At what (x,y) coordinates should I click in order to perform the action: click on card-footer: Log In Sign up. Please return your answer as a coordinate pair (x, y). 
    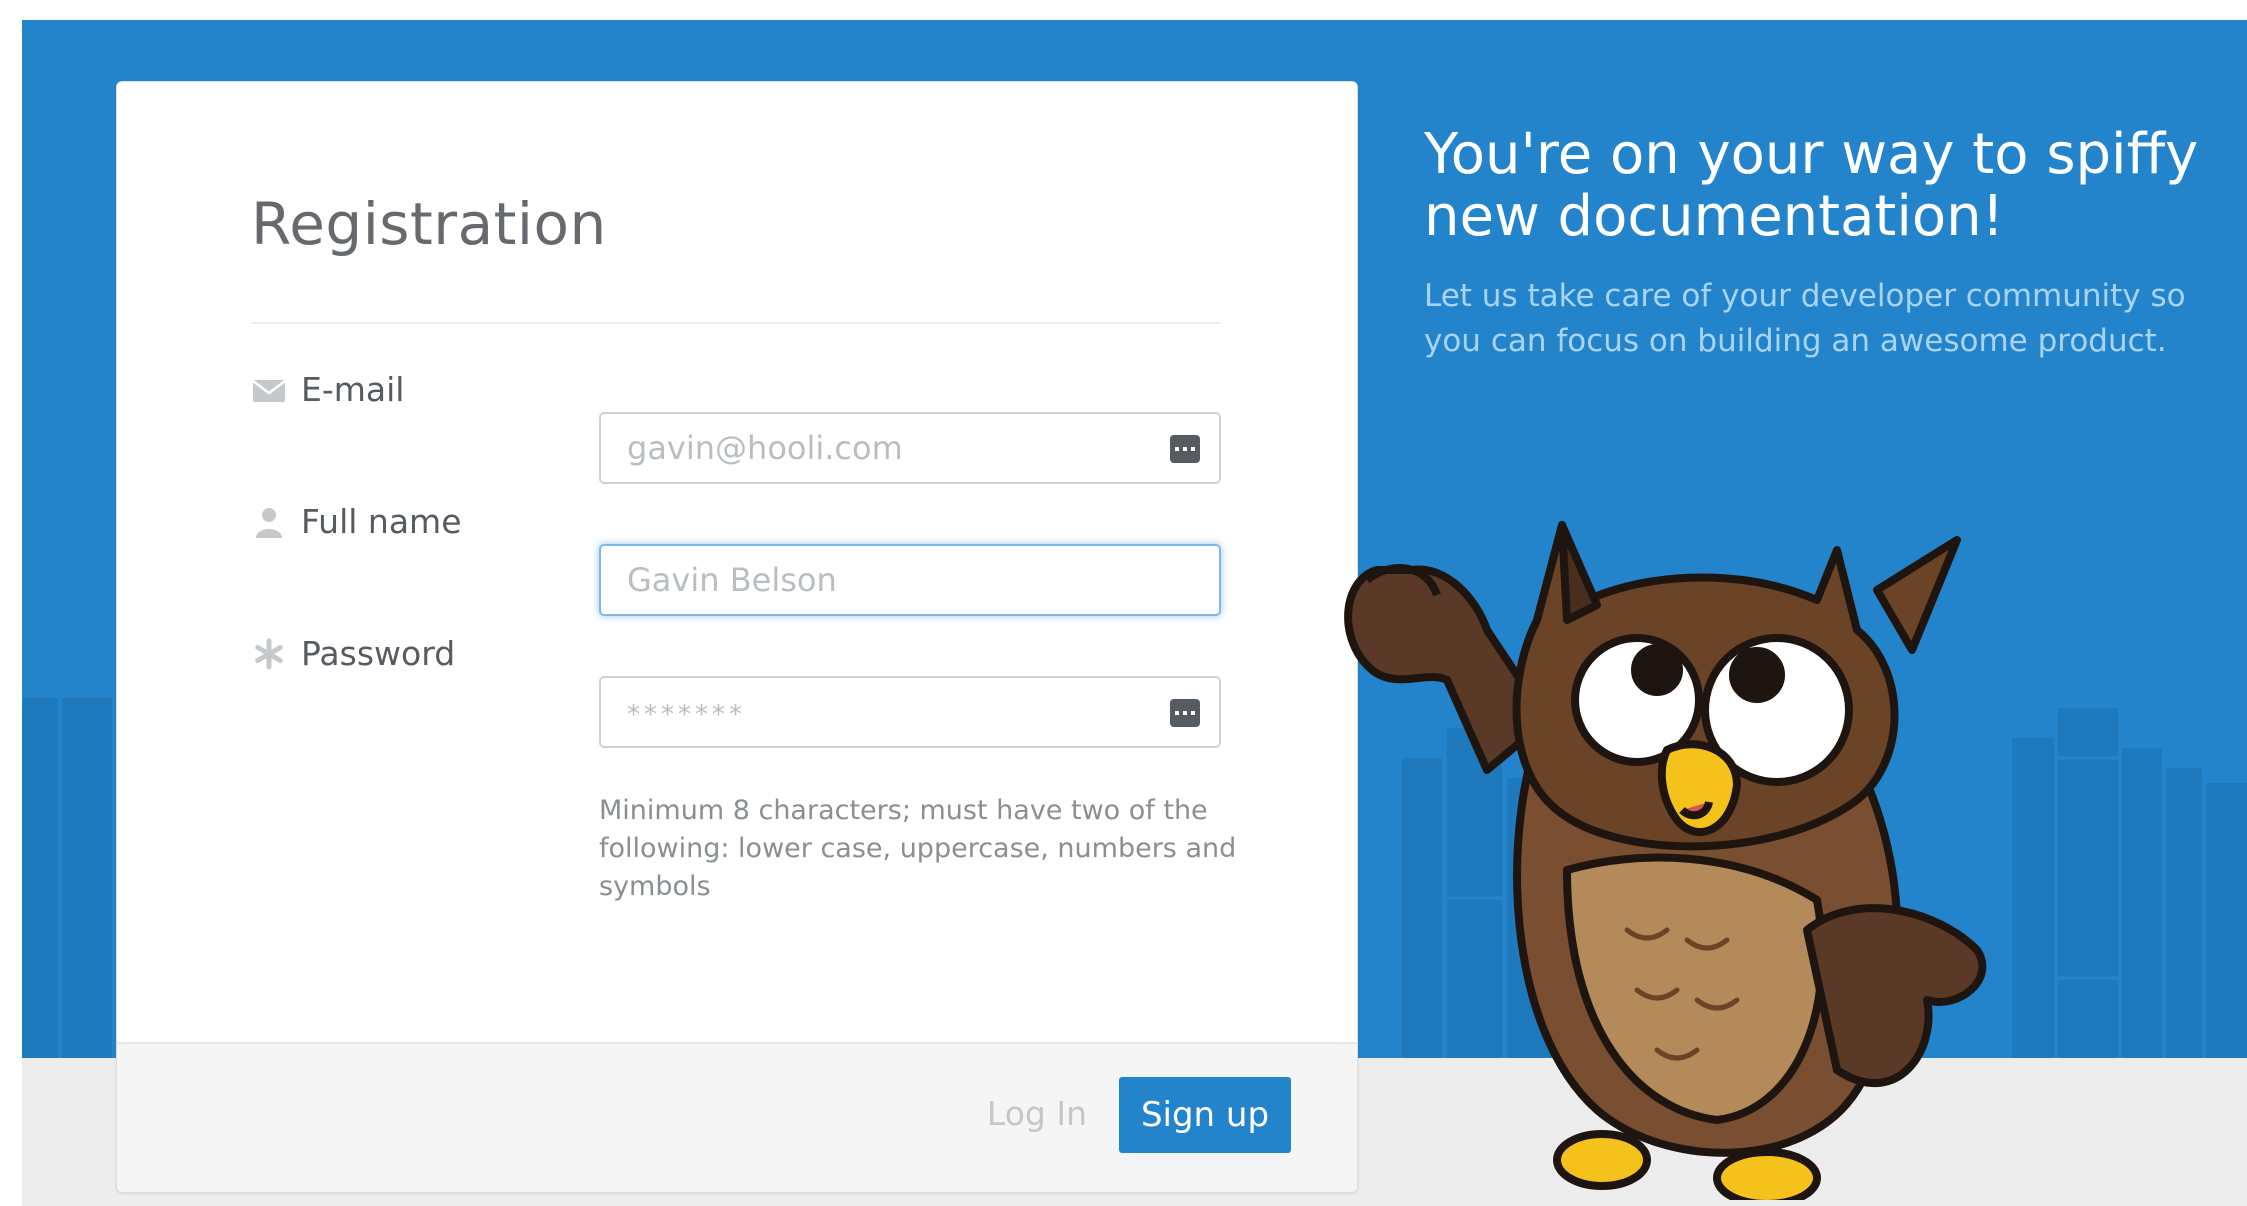
    Looking at the image, I should click on (737, 1117).